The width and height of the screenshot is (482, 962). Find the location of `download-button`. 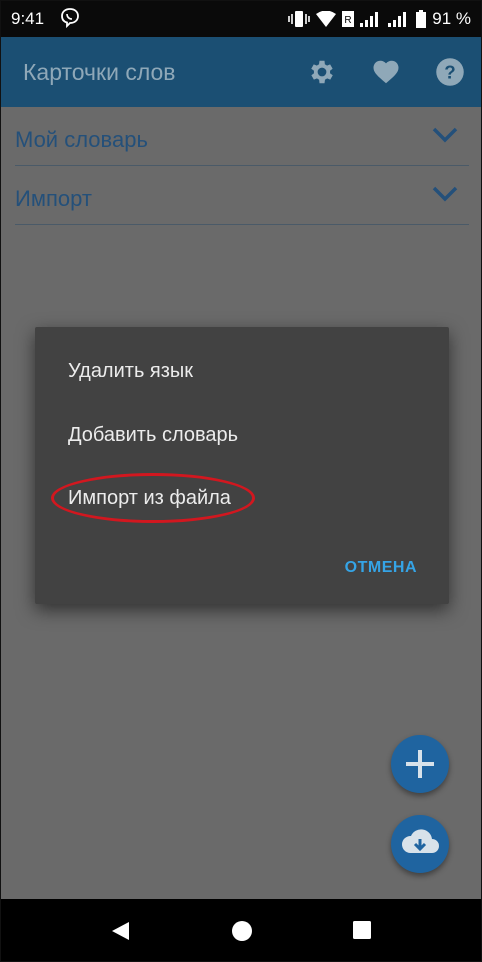

download-button is located at coordinates (420, 844).